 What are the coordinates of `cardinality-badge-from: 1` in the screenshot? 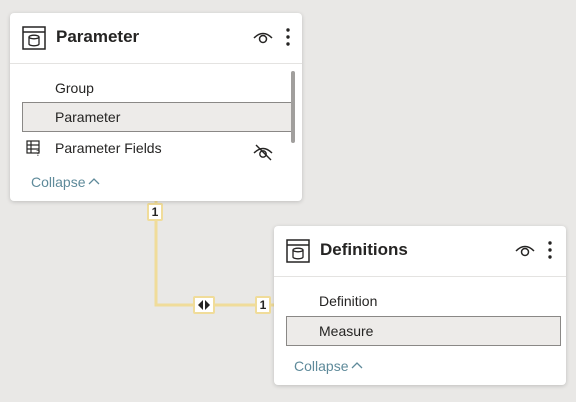 It's located at (155, 212).